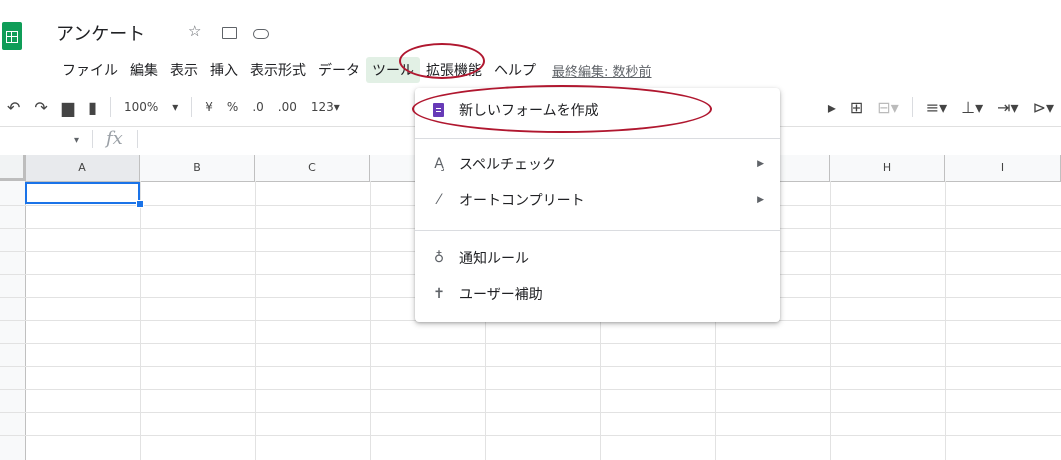 This screenshot has width=1061, height=460. I want to click on cloud-status-icon, so click(261, 34).